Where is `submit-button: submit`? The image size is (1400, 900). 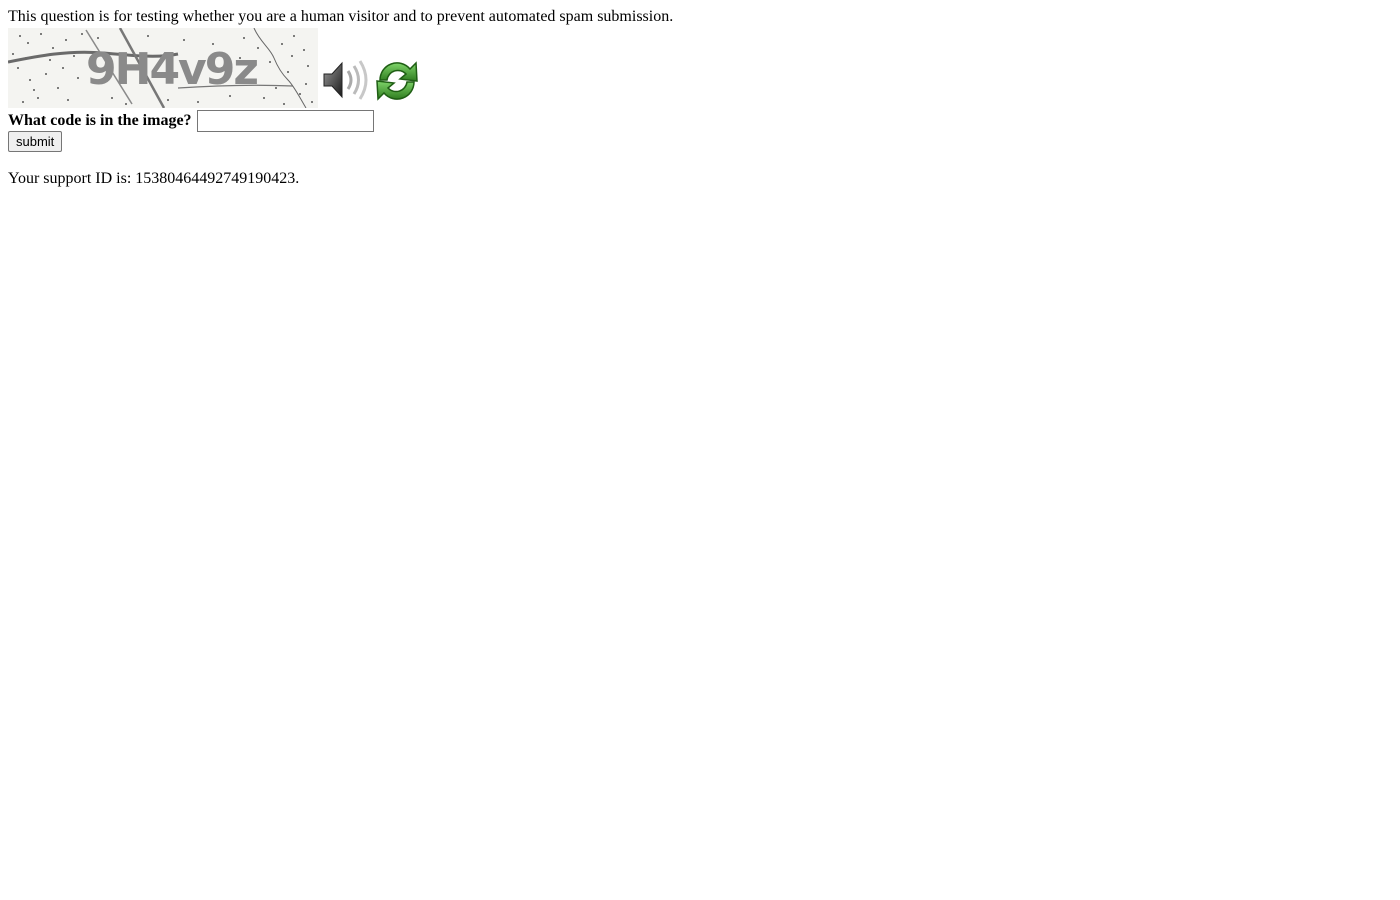 submit-button: submit is located at coordinates (35, 141).